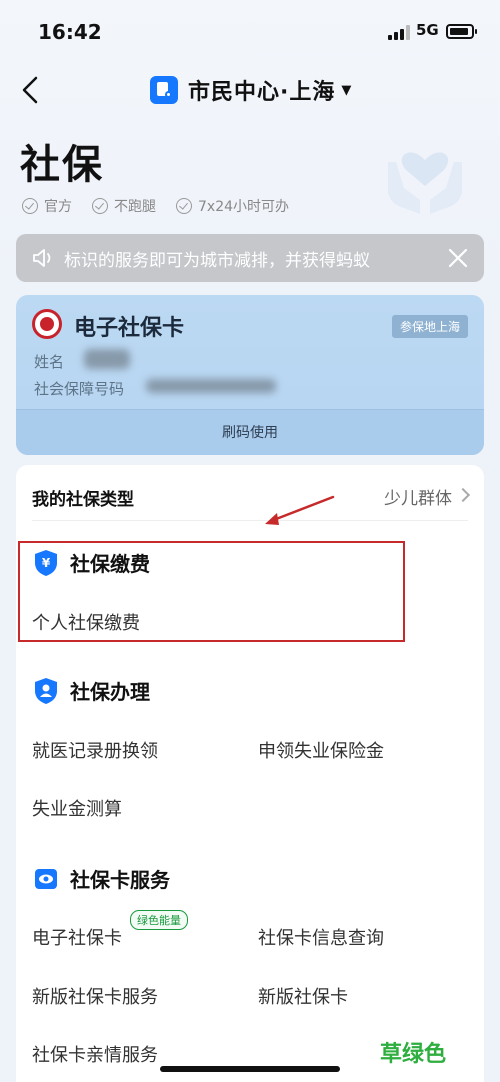 The image size is (500, 1082). What do you see at coordinates (303, 996) in the screenshot?
I see `service-new-card: 新版社保卡` at bounding box center [303, 996].